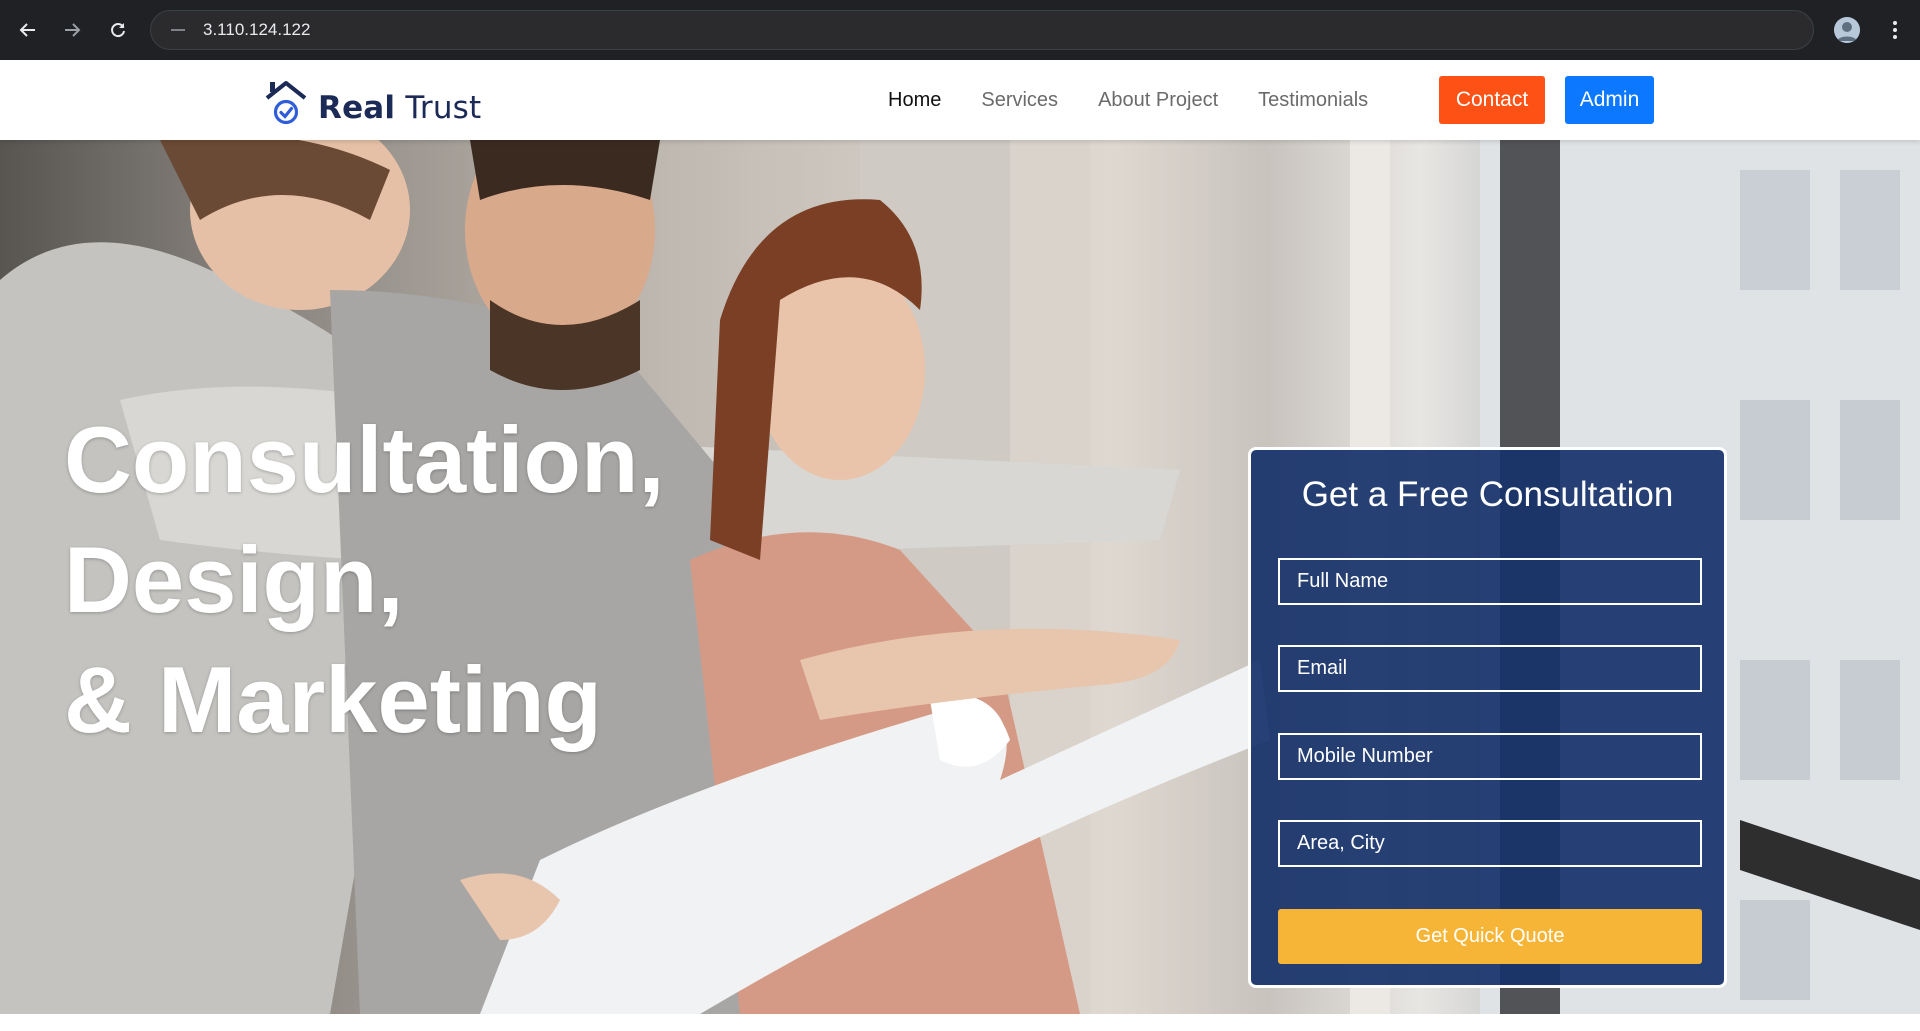 The image size is (1920, 1031). I want to click on arrow-right-icon, so click(73, 30).